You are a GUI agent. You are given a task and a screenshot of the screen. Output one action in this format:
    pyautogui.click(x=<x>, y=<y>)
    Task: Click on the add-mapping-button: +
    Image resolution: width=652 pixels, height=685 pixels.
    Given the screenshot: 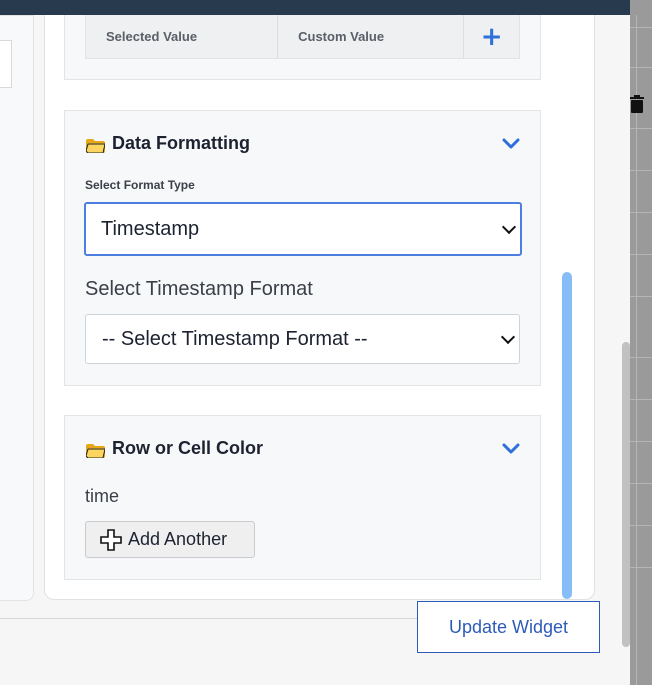 What is the action you would take?
    pyautogui.click(x=491, y=36)
    